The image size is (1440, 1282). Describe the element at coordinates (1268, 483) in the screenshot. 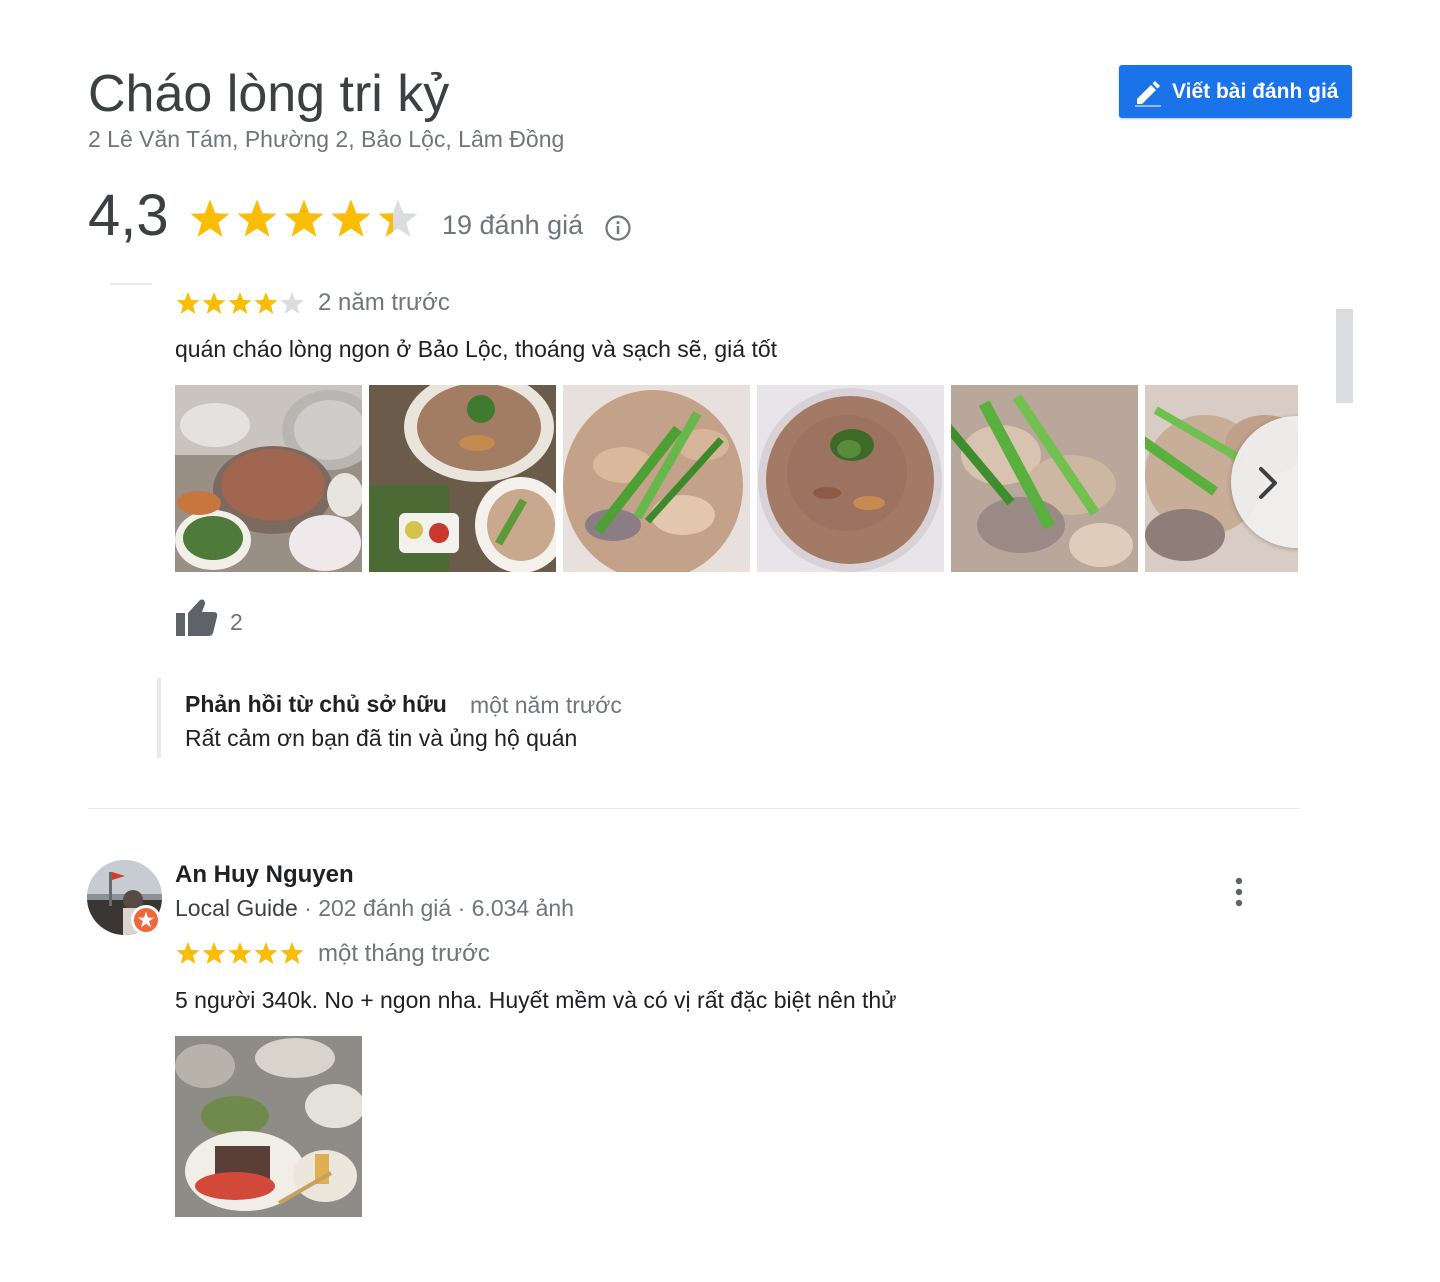

I see `chevron-right-icon` at that location.